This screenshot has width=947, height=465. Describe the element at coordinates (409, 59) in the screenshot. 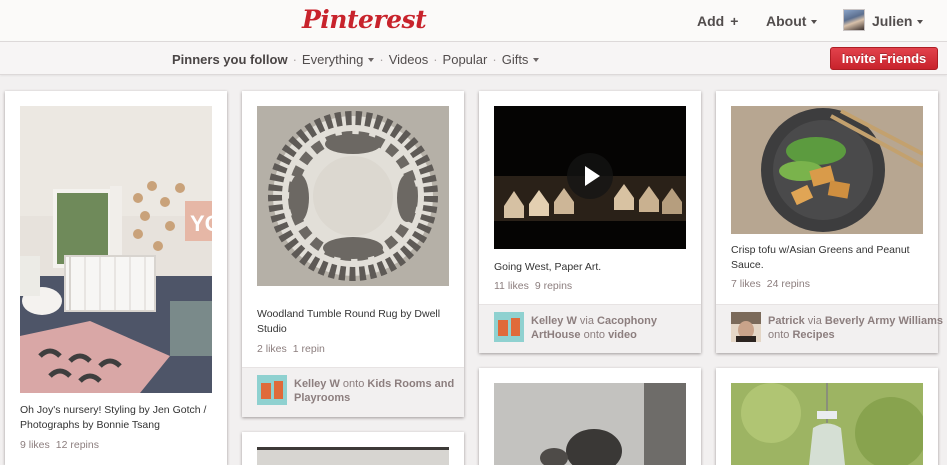

I see `nav-videos: Videos` at that location.